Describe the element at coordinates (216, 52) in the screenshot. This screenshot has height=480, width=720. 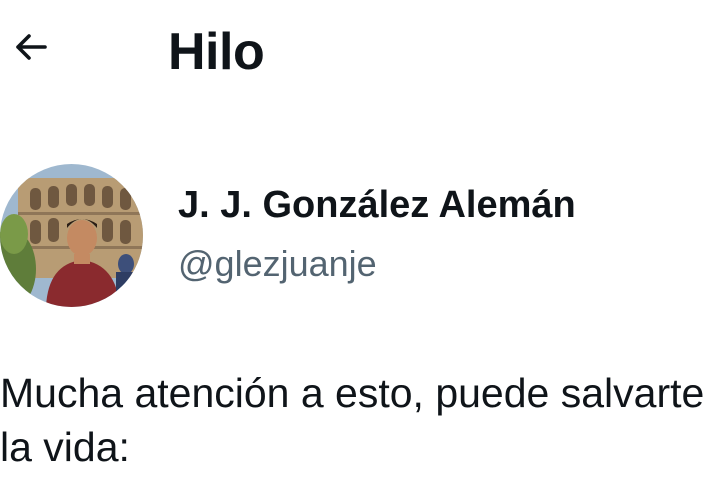
I see `page-title: Hilo` at that location.